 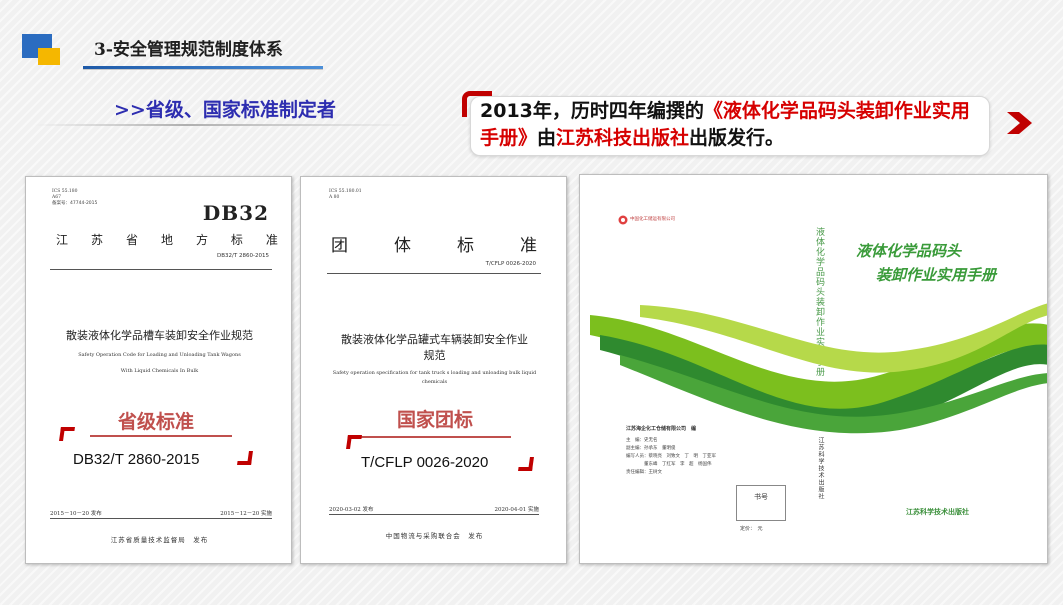 I want to click on title-underline-shadow, so click(x=203, y=69).